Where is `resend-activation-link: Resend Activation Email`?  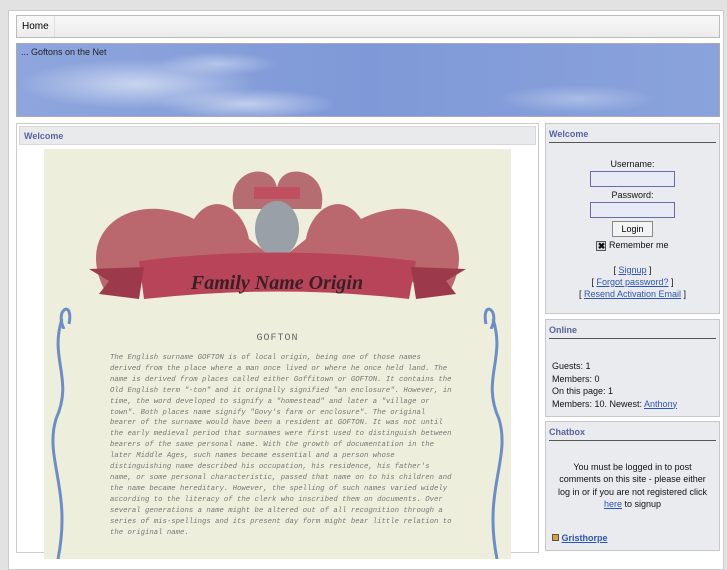
resend-activation-link: Resend Activation Email is located at coordinates (632, 294).